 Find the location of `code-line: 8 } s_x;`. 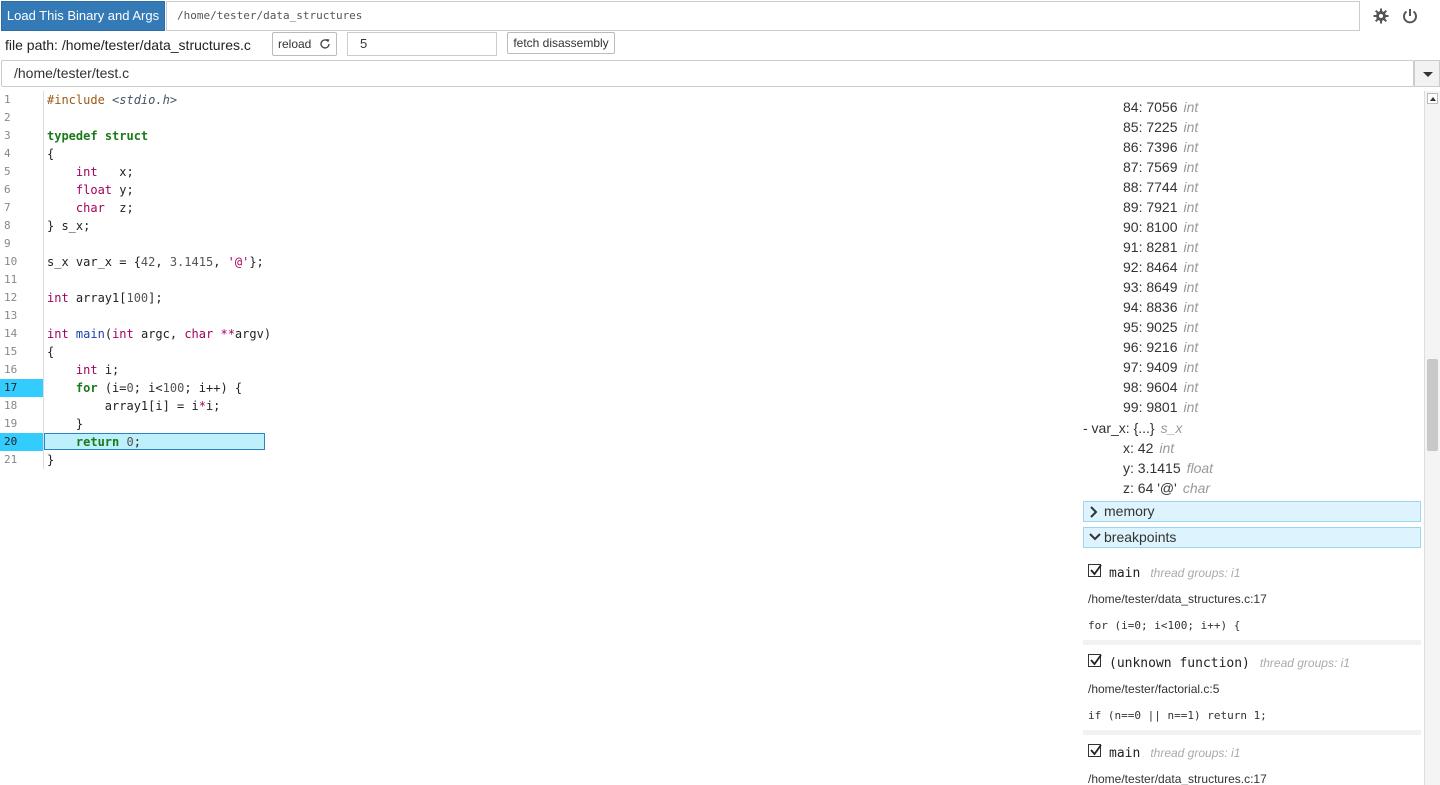

code-line: 8 } s_x; is located at coordinates (540, 226).